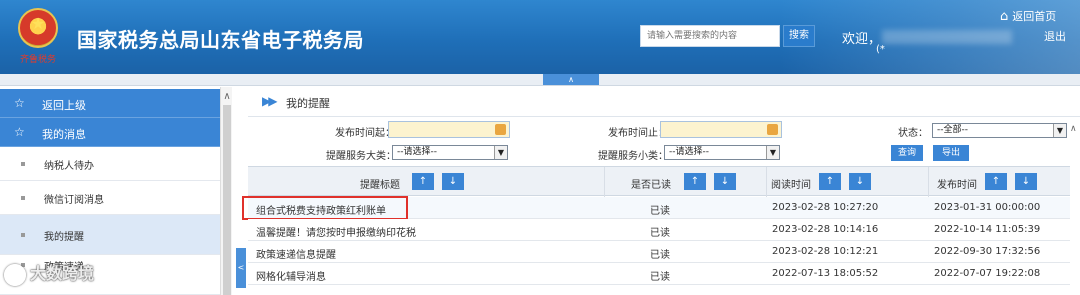  Describe the element at coordinates (664, 102) in the screenshot. I see `panel-header: ▶▶ 我的提醒` at that location.